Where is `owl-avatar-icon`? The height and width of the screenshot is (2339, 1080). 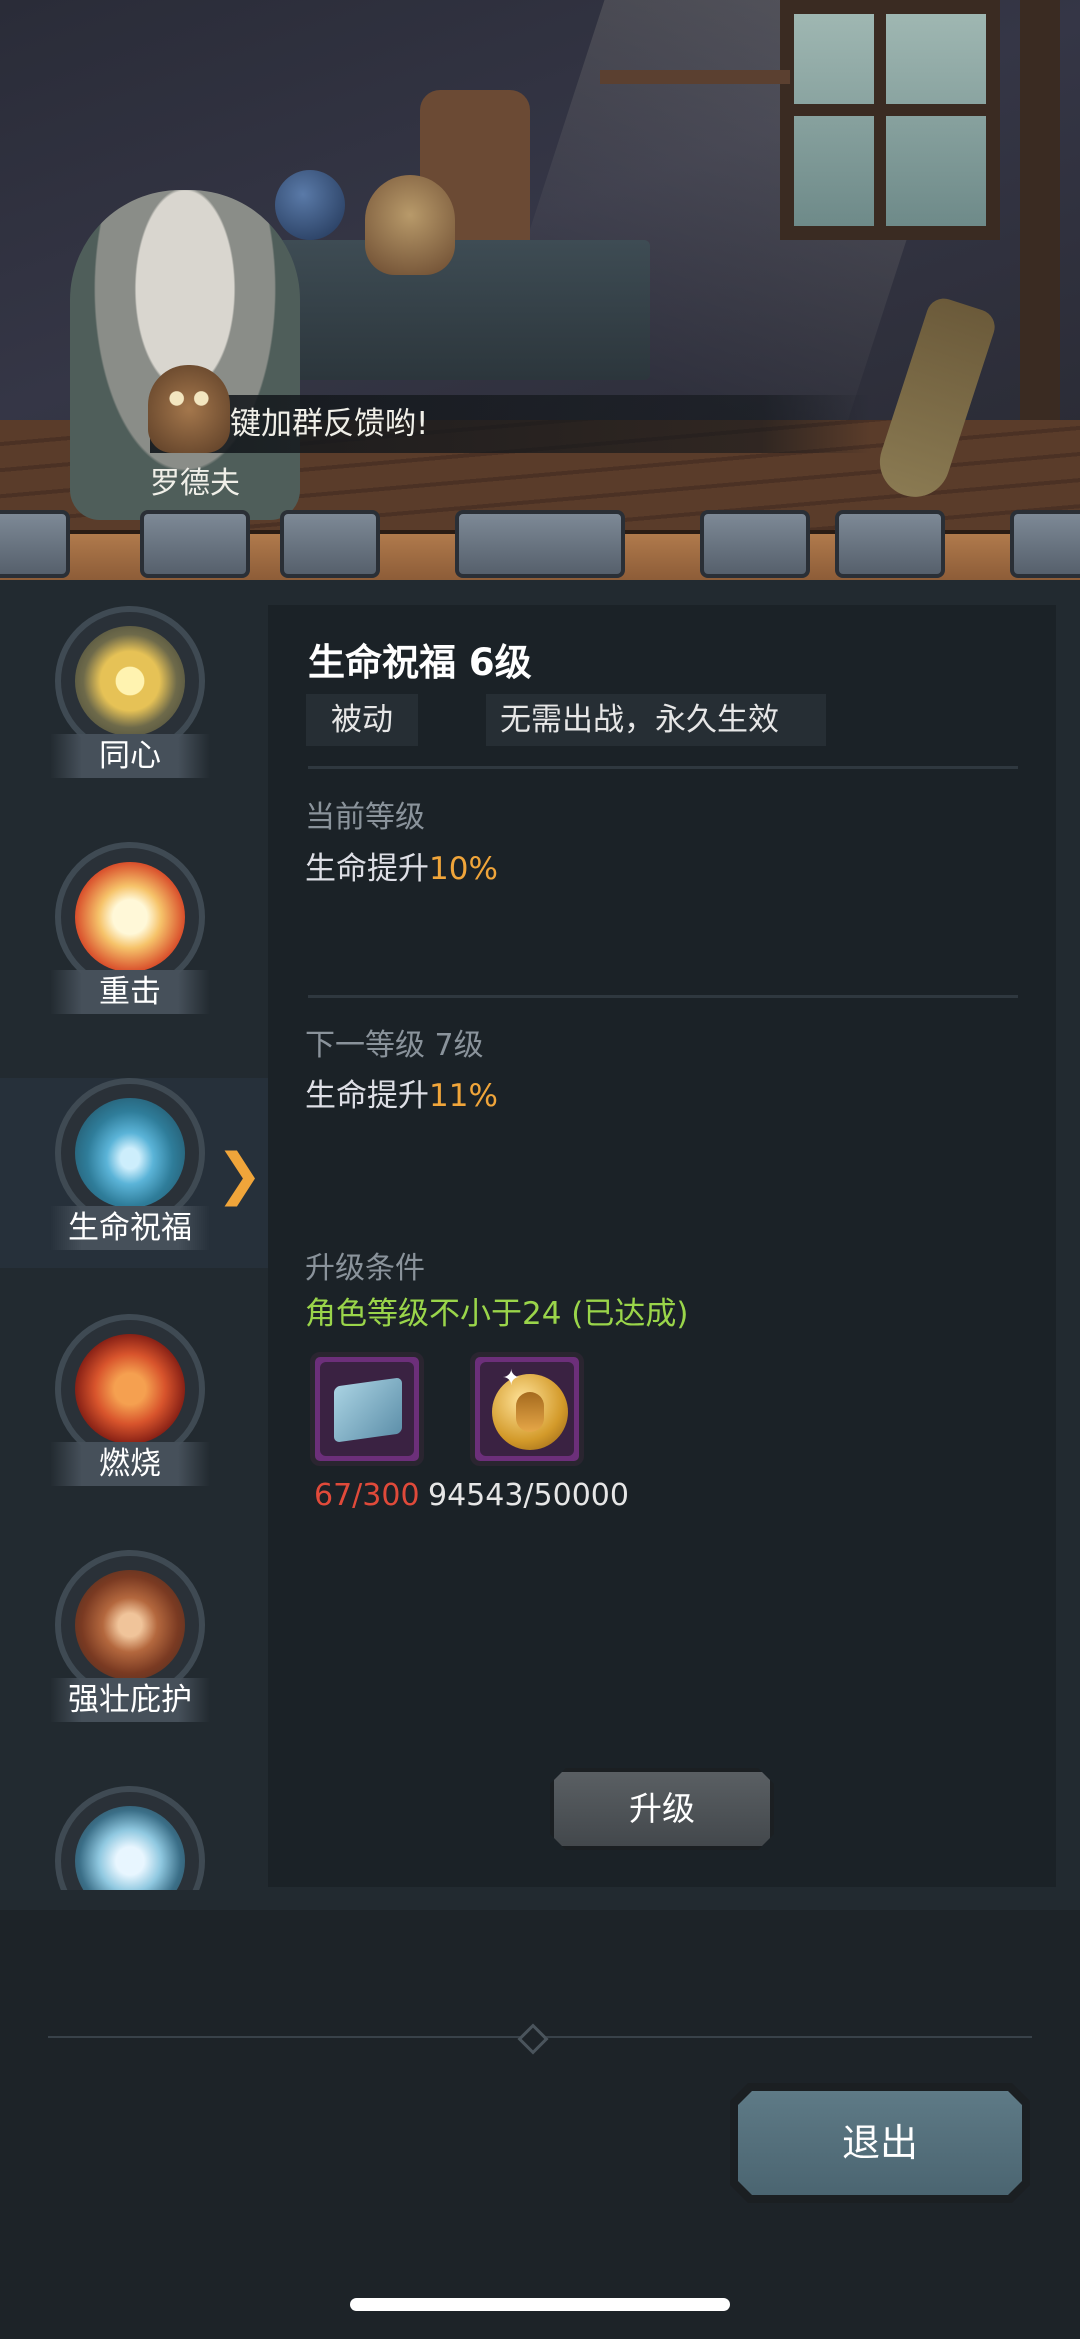 owl-avatar-icon is located at coordinates (189, 409).